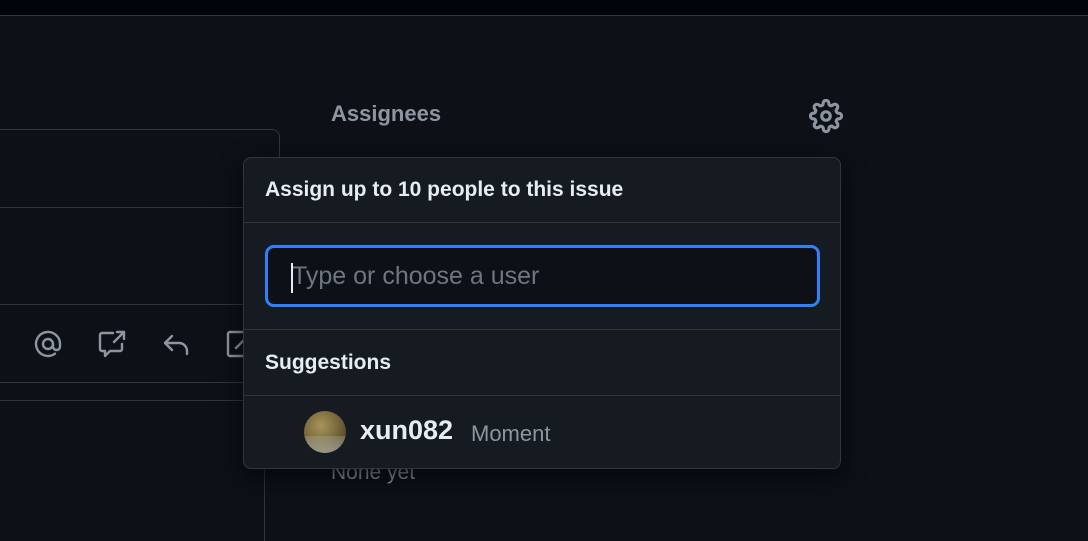  I want to click on suggestions-title: Suggestions, so click(542, 363).